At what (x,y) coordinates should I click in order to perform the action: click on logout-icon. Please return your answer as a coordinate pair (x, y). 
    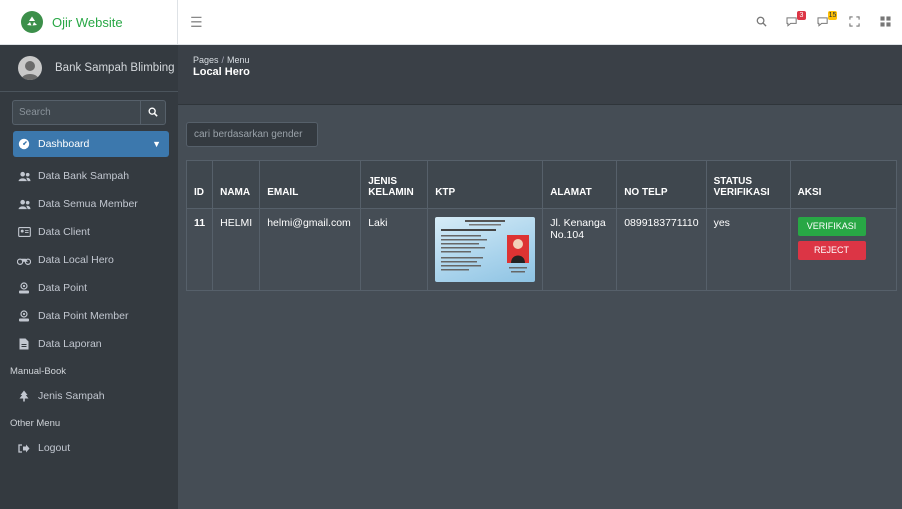
    Looking at the image, I should click on (24, 448).